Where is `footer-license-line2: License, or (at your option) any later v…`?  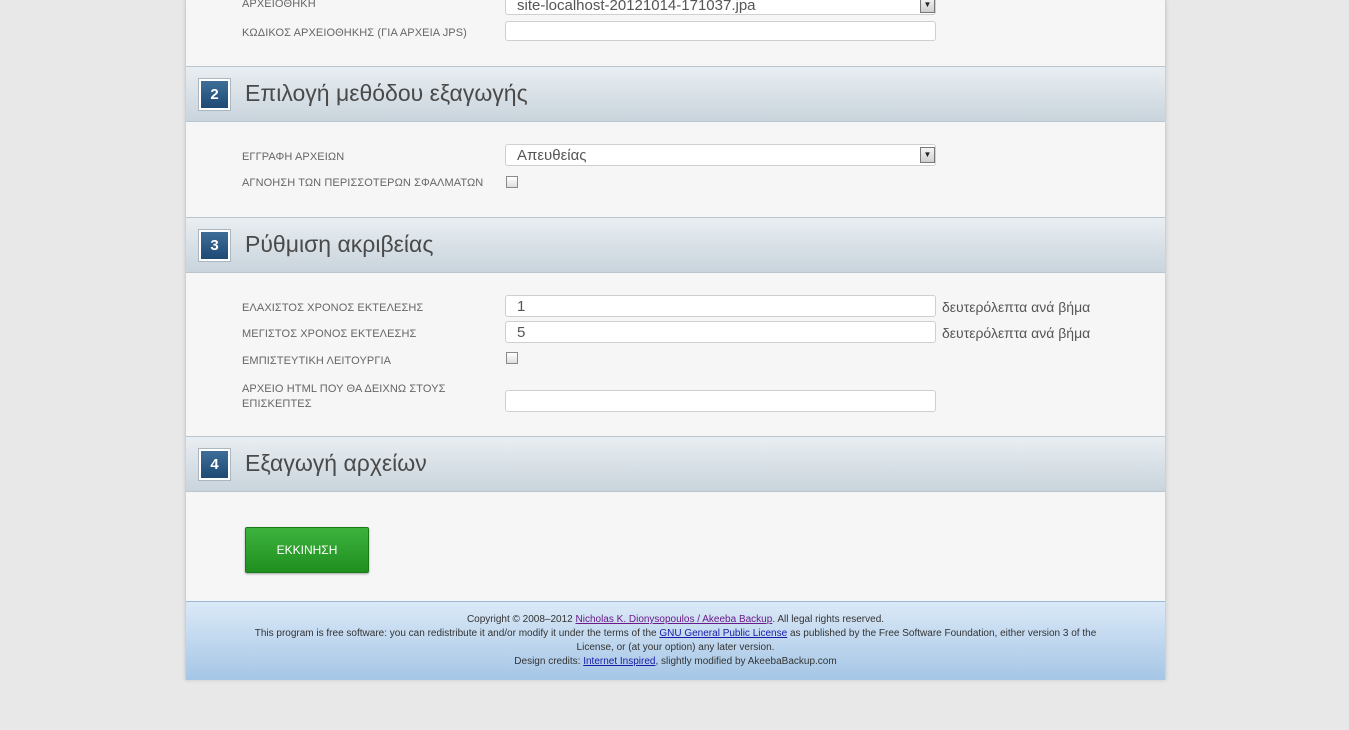
footer-license-line2: License, or (at your option) any later v… is located at coordinates (675, 647).